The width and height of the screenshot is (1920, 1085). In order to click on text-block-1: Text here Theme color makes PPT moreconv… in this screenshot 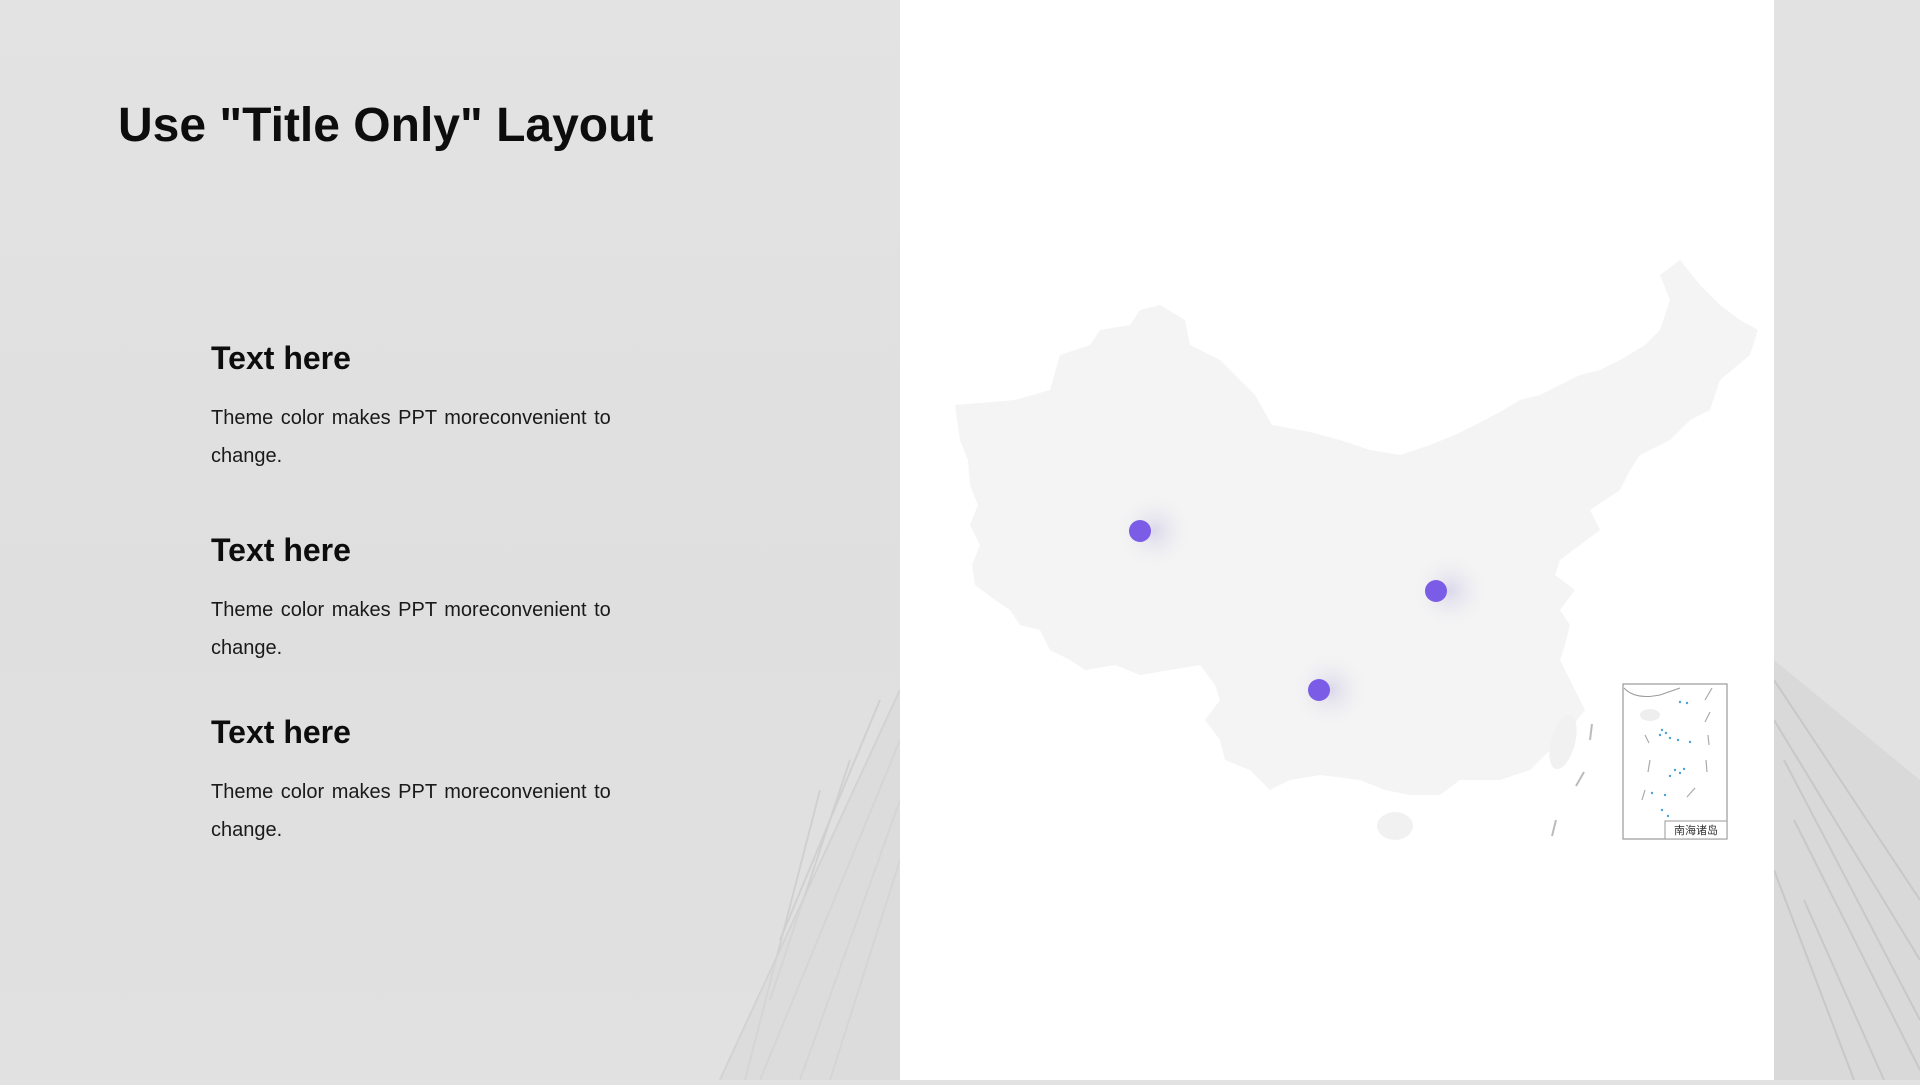, I will do `click(421, 407)`.